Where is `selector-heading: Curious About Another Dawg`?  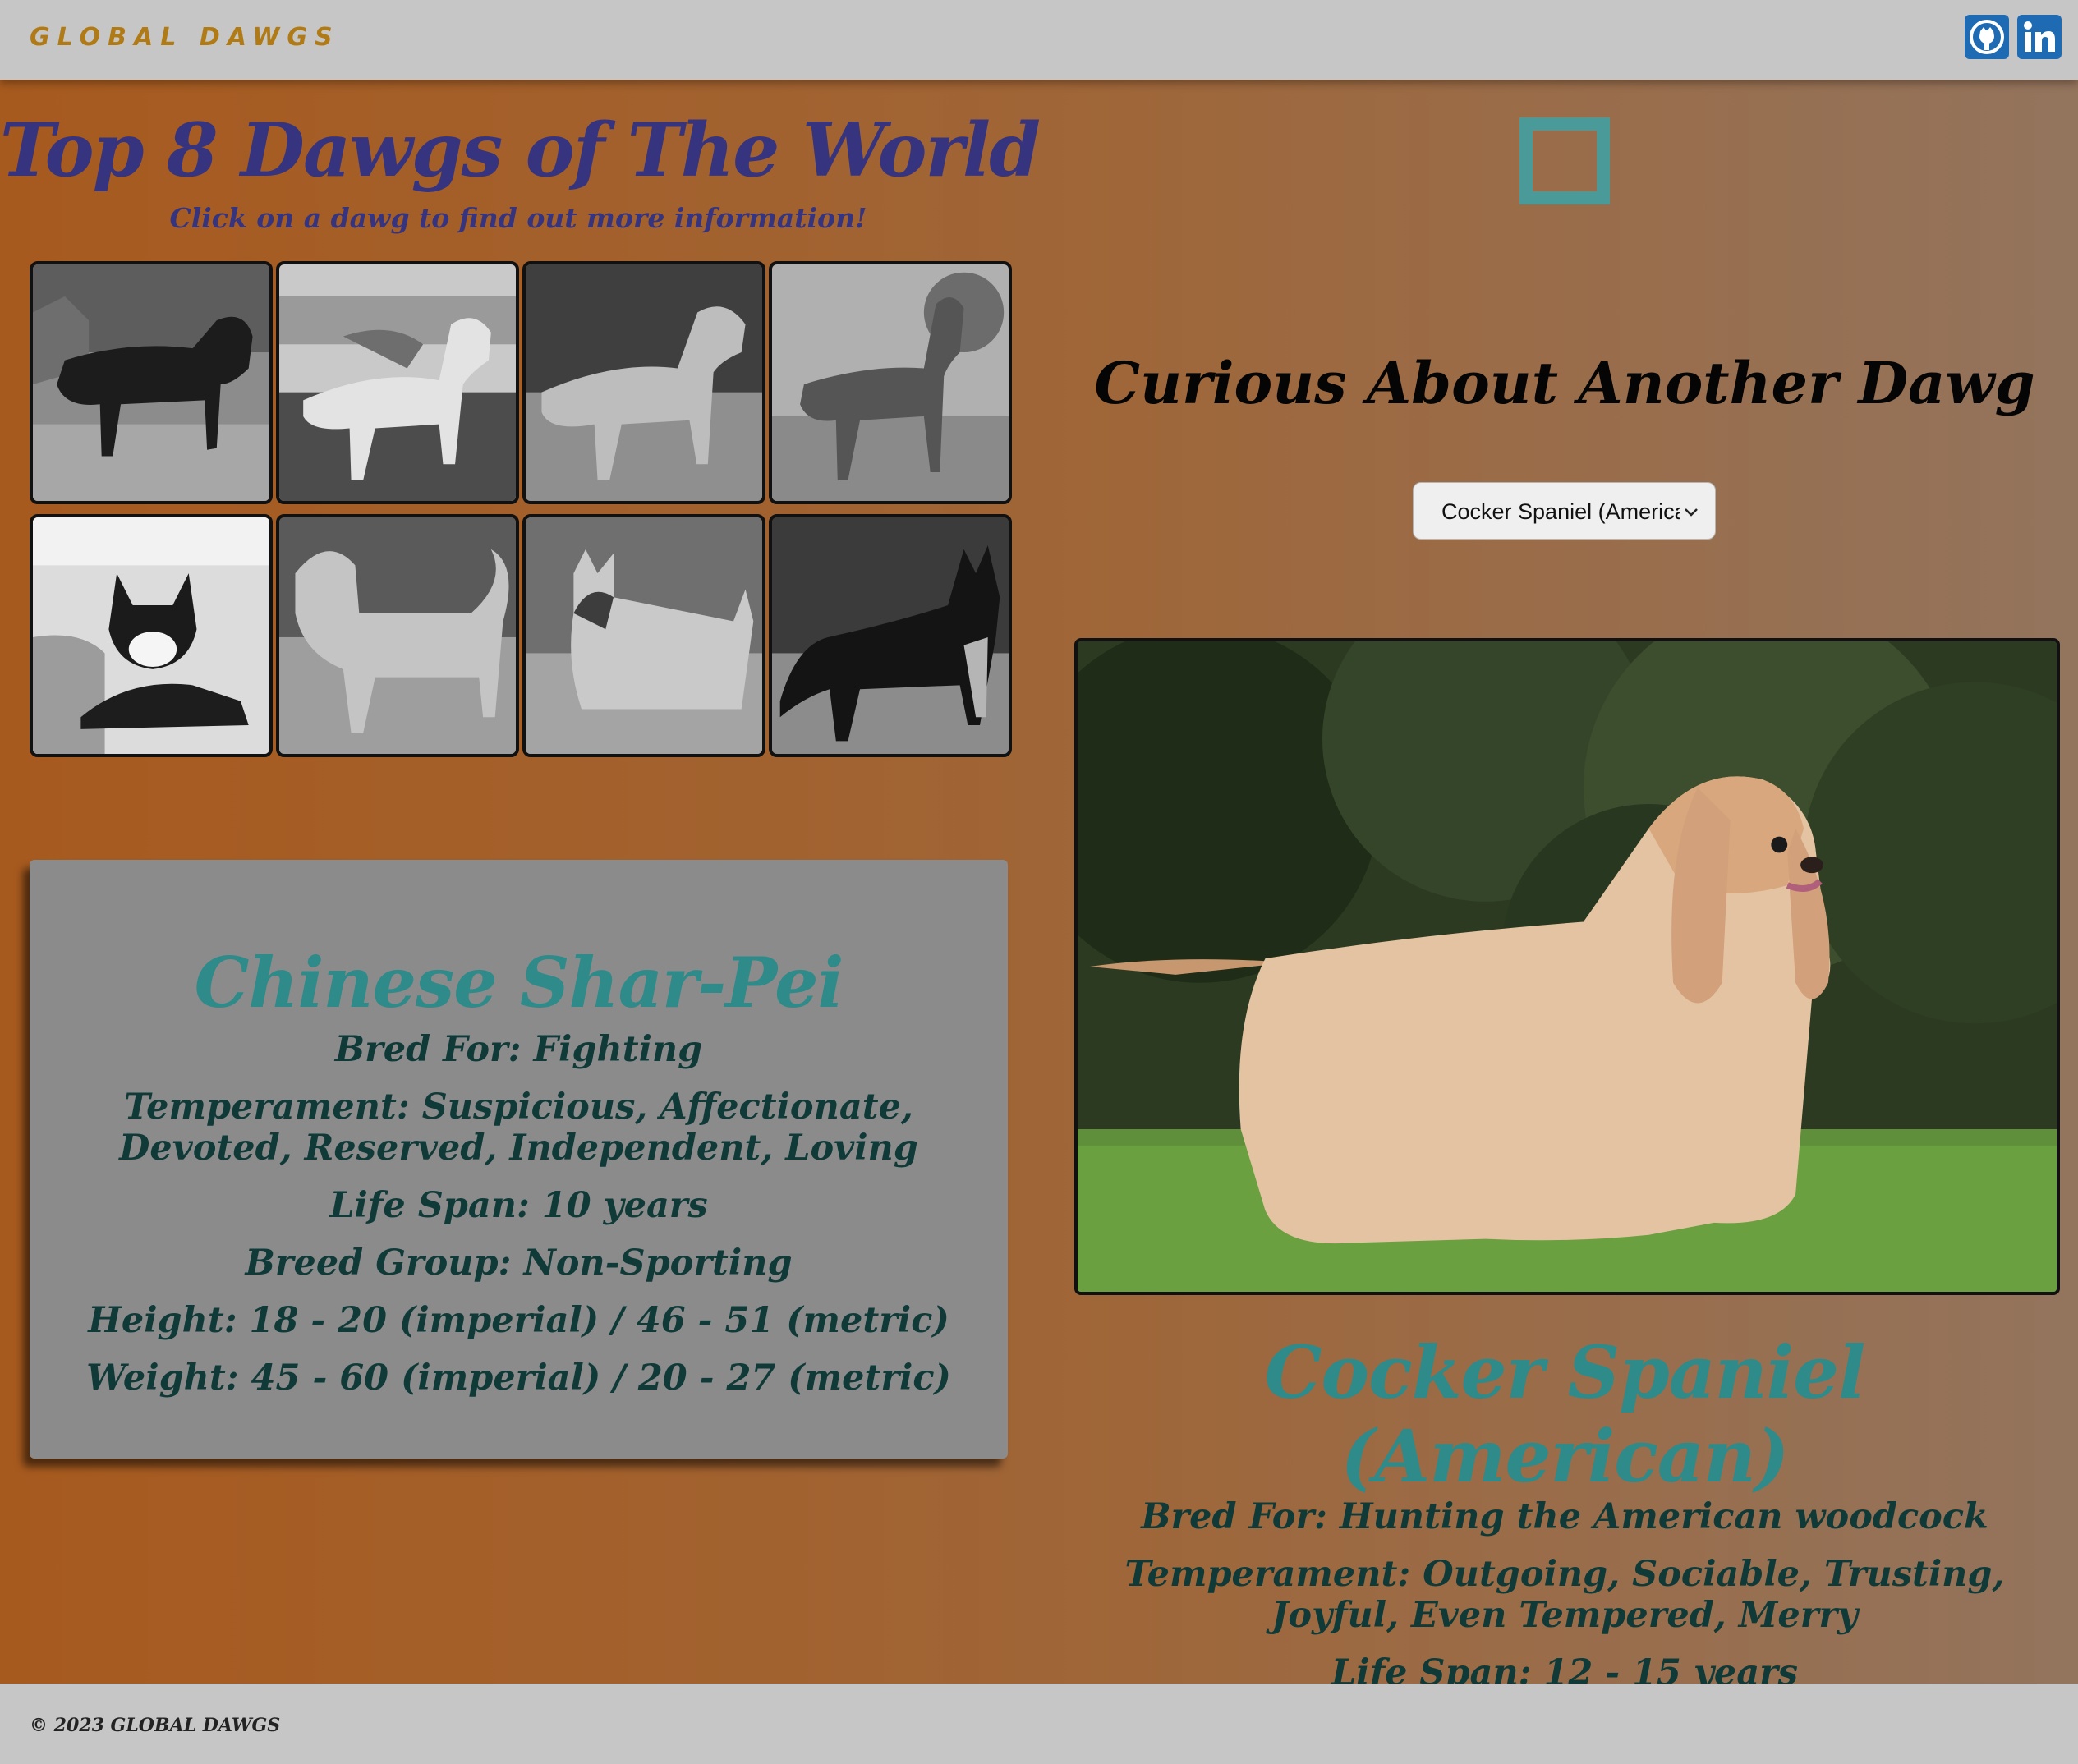 selector-heading: Curious About Another Dawg is located at coordinates (1565, 383).